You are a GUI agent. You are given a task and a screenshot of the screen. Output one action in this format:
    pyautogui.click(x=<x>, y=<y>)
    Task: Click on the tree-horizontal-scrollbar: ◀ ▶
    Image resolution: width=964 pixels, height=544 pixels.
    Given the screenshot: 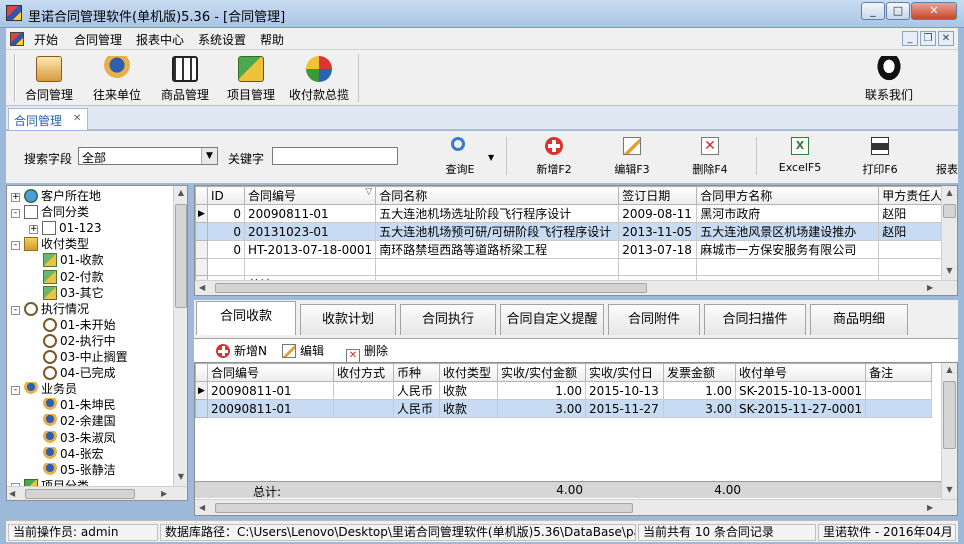 What is the action you would take?
    pyautogui.click(x=97, y=493)
    